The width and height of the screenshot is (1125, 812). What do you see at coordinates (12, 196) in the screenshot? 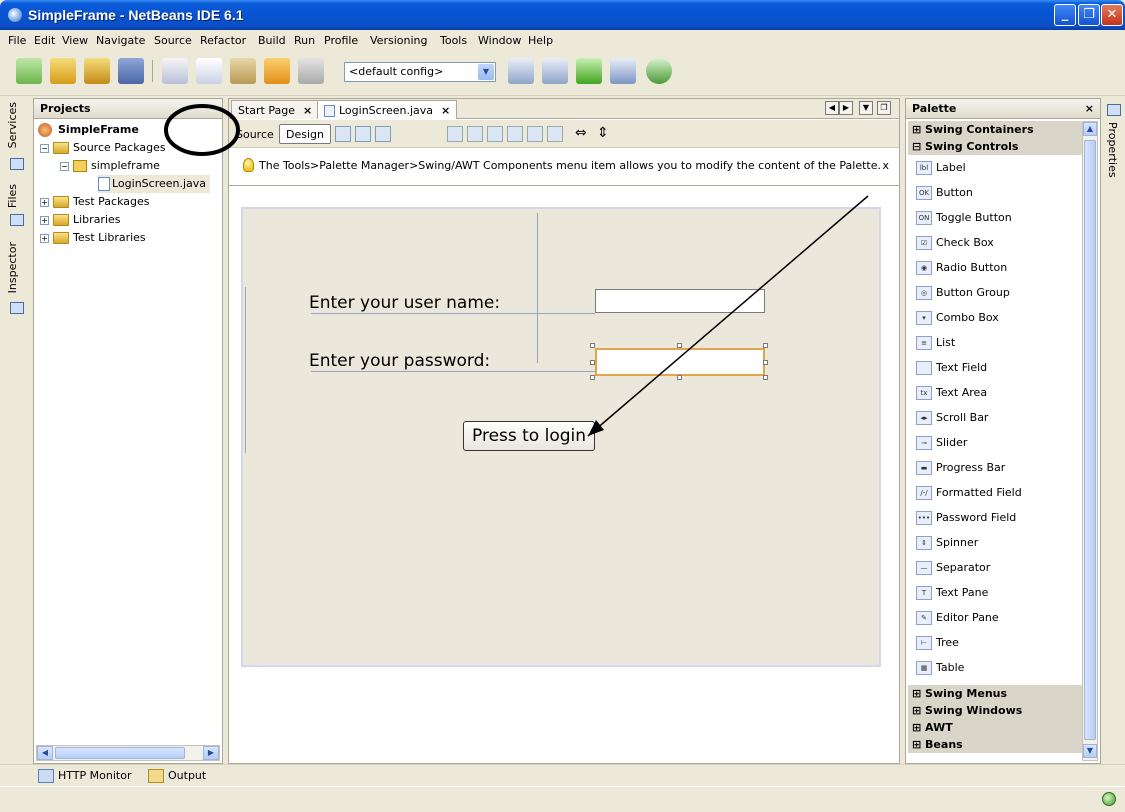
I see `files-tab: Files` at bounding box center [12, 196].